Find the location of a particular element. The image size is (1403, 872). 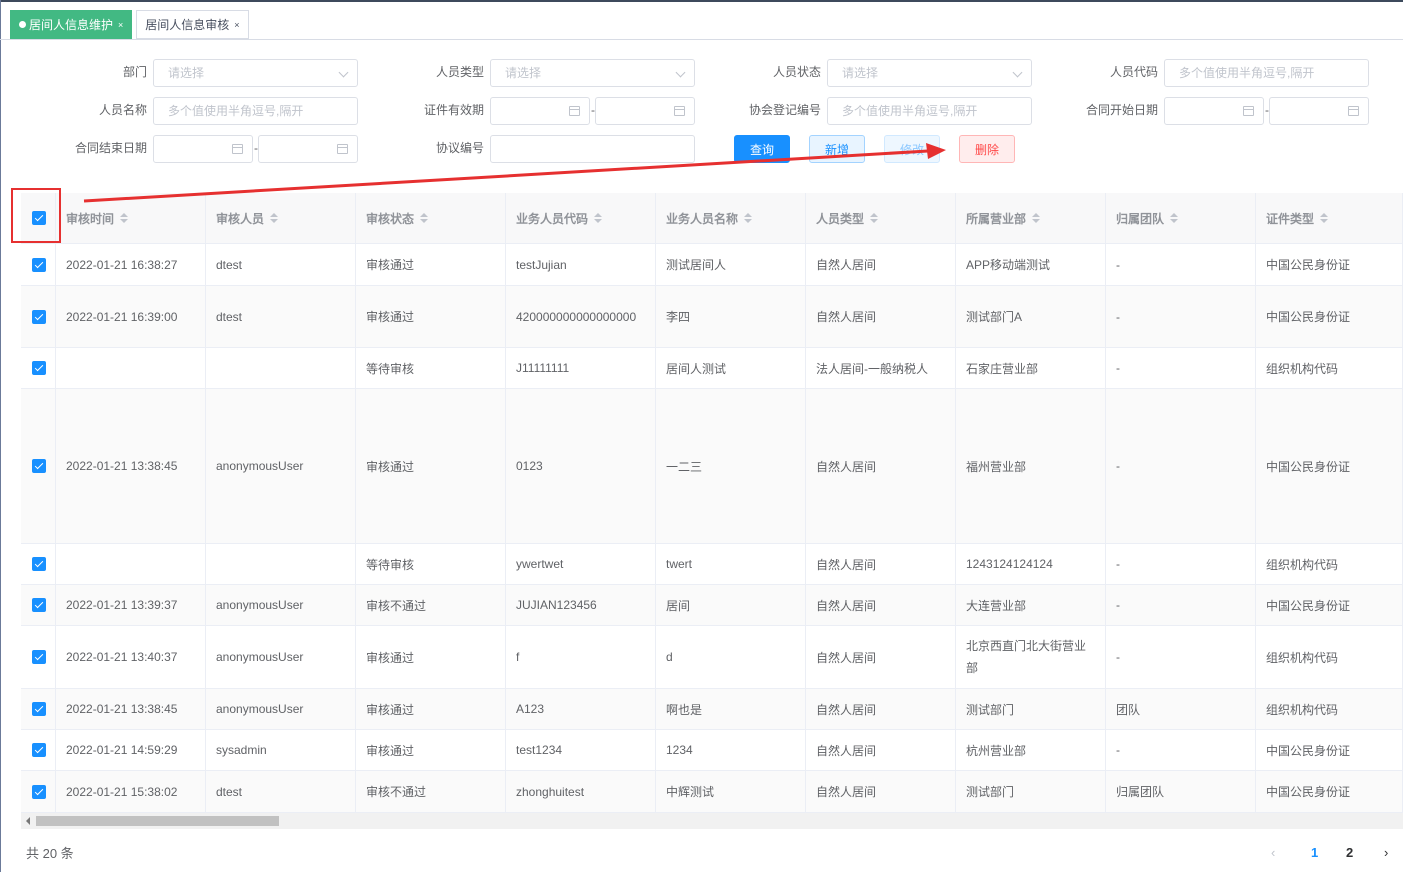

person-code-label: 人员代码 is located at coordinates (1133, 72).